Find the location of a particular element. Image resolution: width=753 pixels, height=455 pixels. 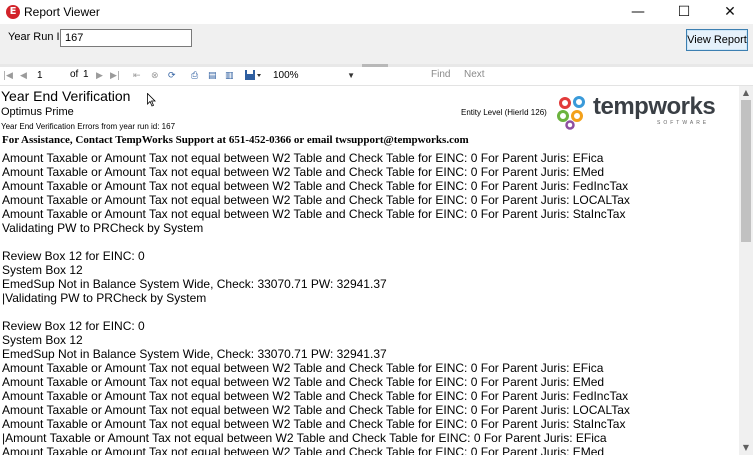

minimize-button: — is located at coordinates (638, 12).